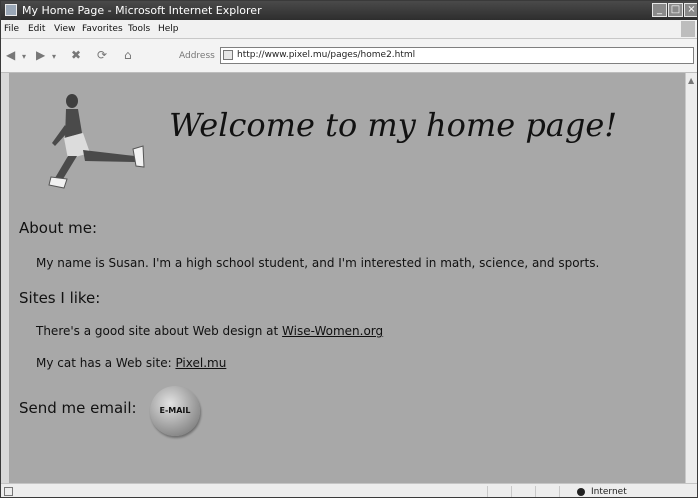 The width and height of the screenshot is (698, 498). What do you see at coordinates (8, 491) in the screenshot?
I see `status-page-icon` at bounding box center [8, 491].